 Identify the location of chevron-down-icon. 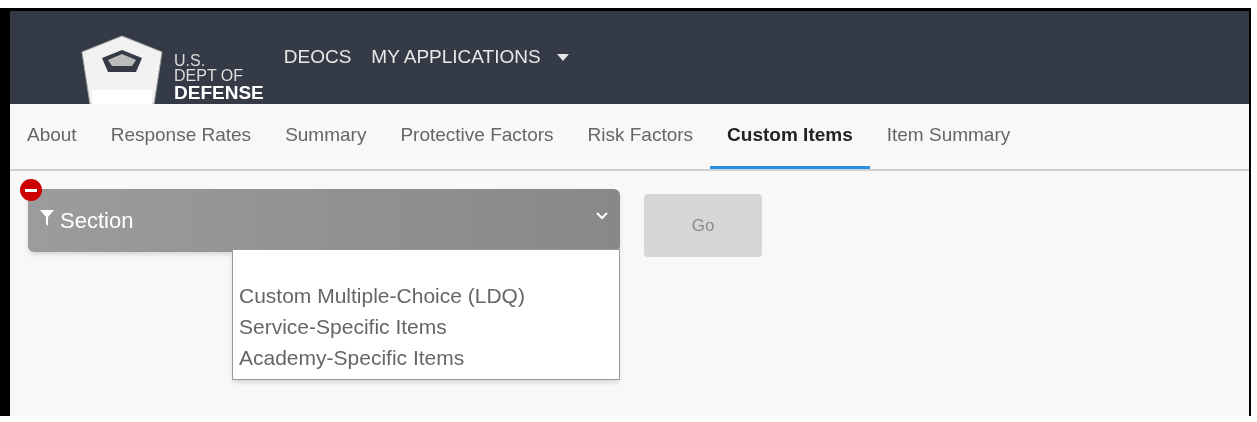
(602, 215).